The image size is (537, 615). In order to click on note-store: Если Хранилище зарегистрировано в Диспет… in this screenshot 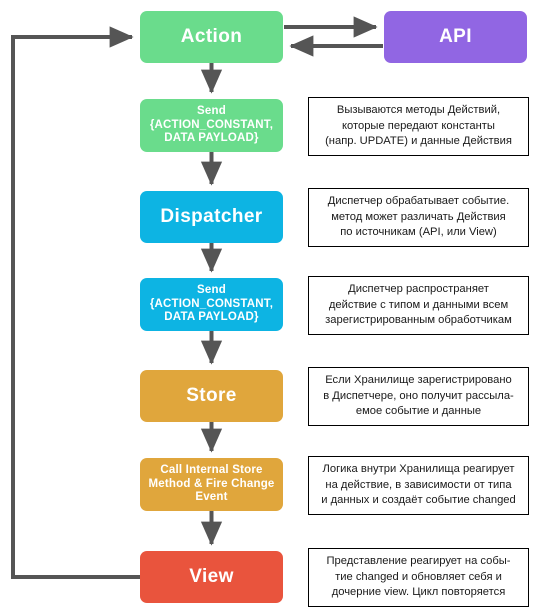, I will do `click(418, 396)`.